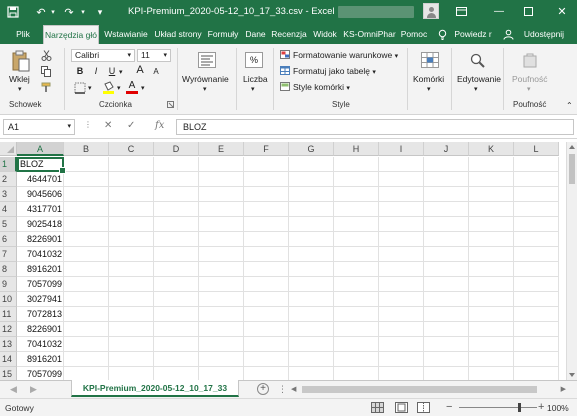  What do you see at coordinates (293, 389) in the screenshot?
I see `scroll-left-icon: ◀` at bounding box center [293, 389].